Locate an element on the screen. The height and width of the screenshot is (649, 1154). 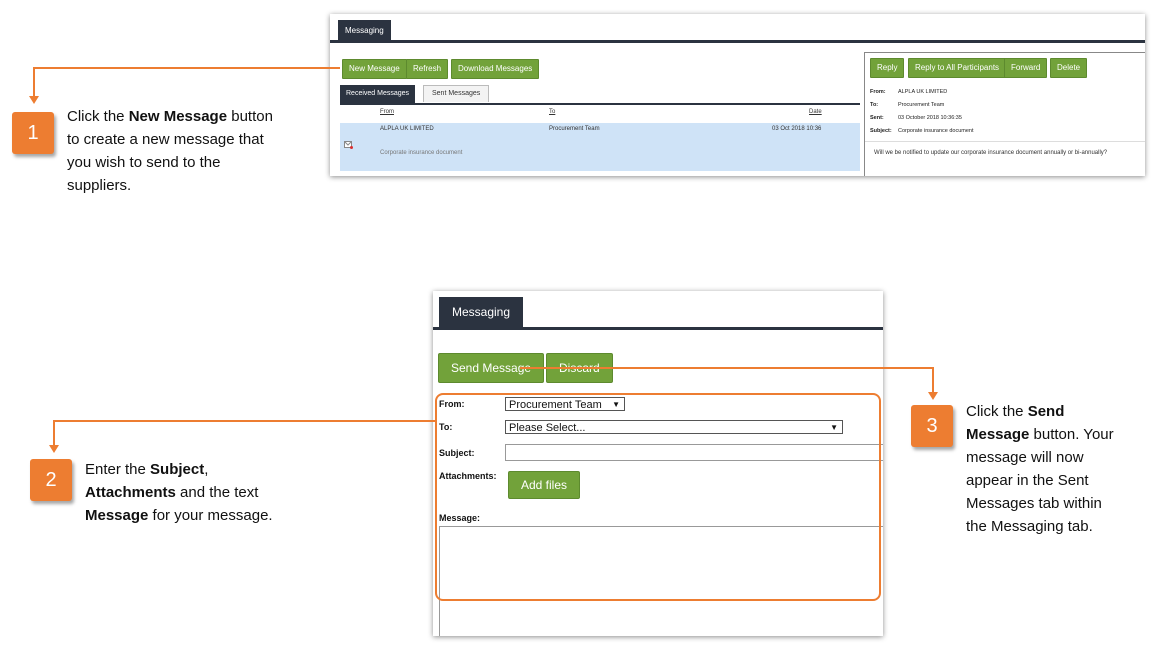
tab-received-messages: Received Messages is located at coordinates (378, 94).